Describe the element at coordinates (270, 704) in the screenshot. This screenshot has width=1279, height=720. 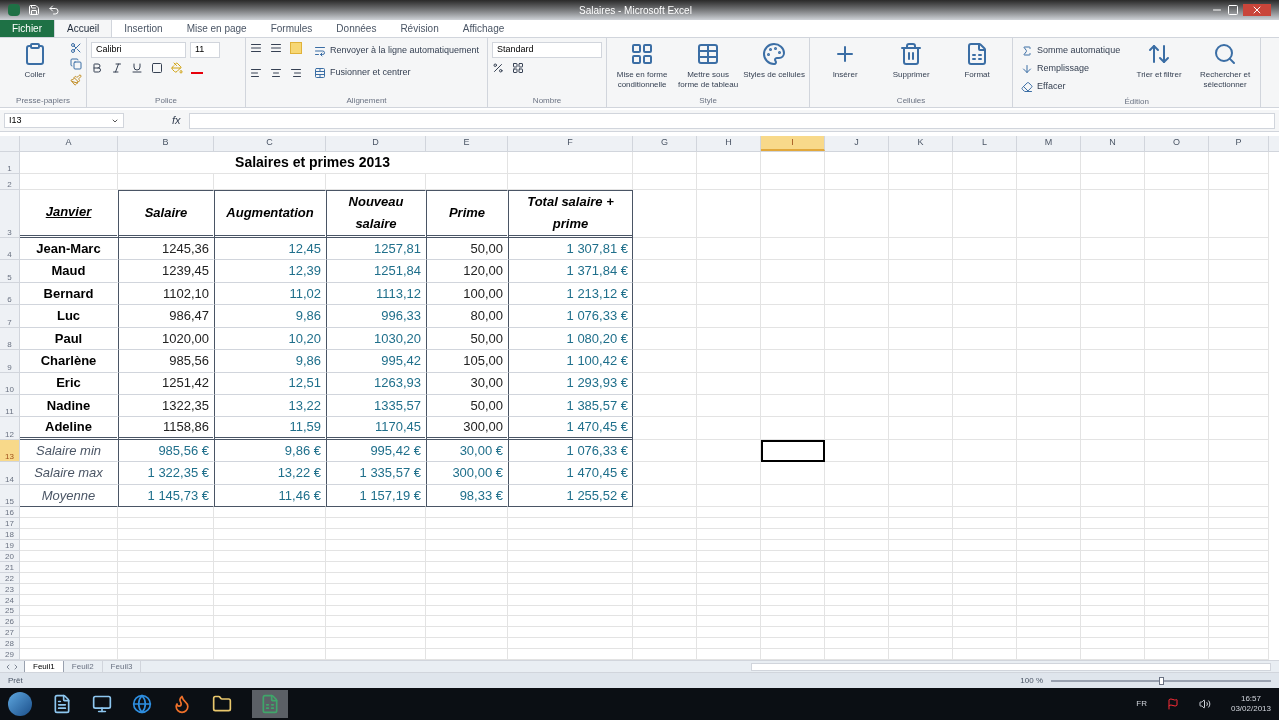
I see `excel-taskbar-button` at that location.